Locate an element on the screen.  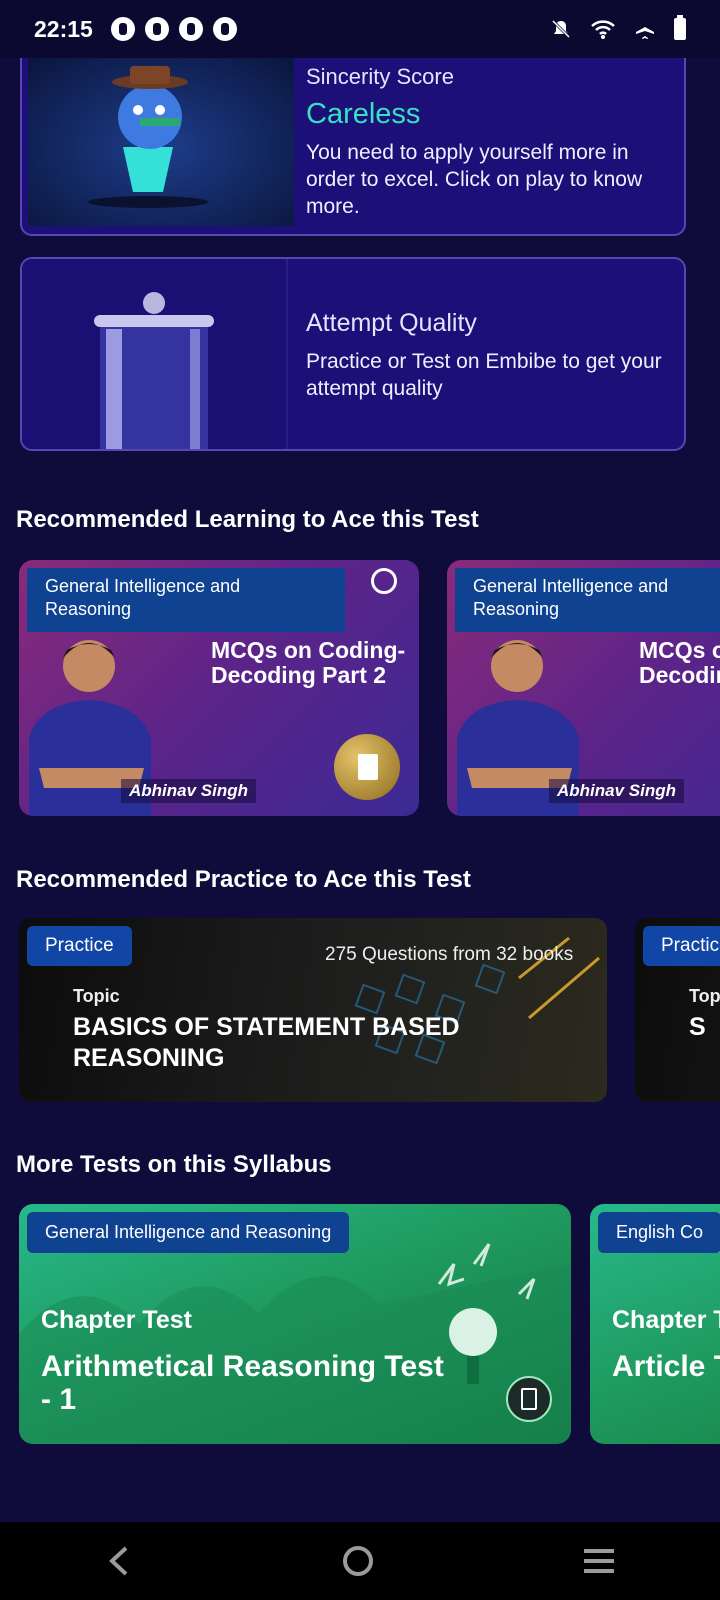
lightbulb-art is located at coordinates (473, 1332).